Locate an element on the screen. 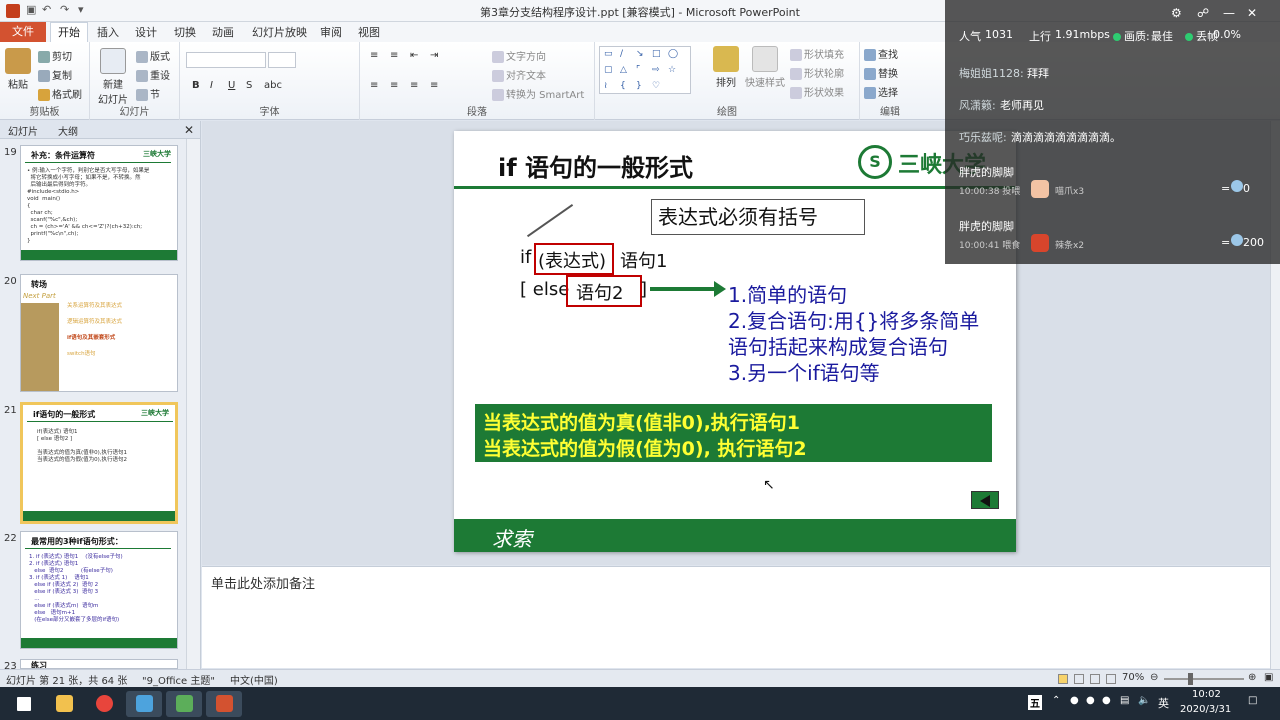 The image size is (1280, 720). zoom-level: 70% is located at coordinates (1133, 677).